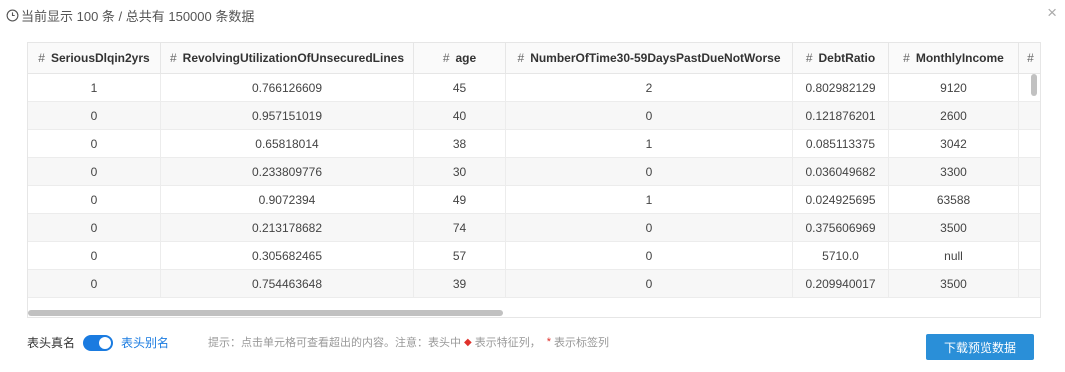  Describe the element at coordinates (649, 88) in the screenshot. I see `table-cell: 2` at that location.